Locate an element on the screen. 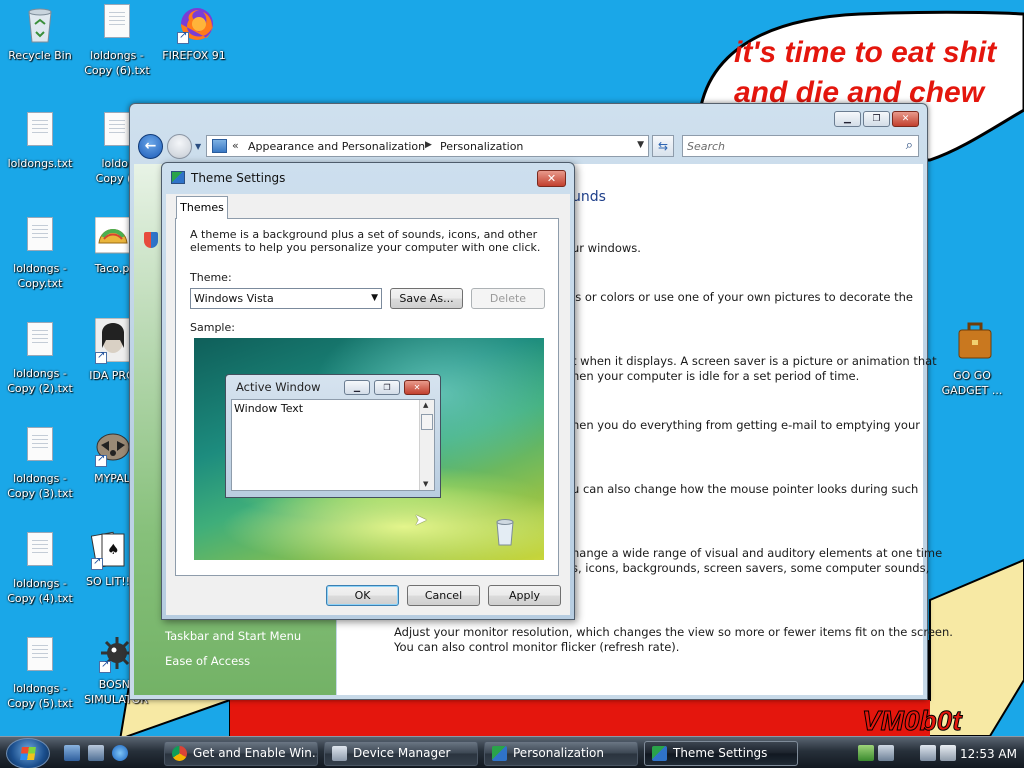  back-button: ← is located at coordinates (150, 146).